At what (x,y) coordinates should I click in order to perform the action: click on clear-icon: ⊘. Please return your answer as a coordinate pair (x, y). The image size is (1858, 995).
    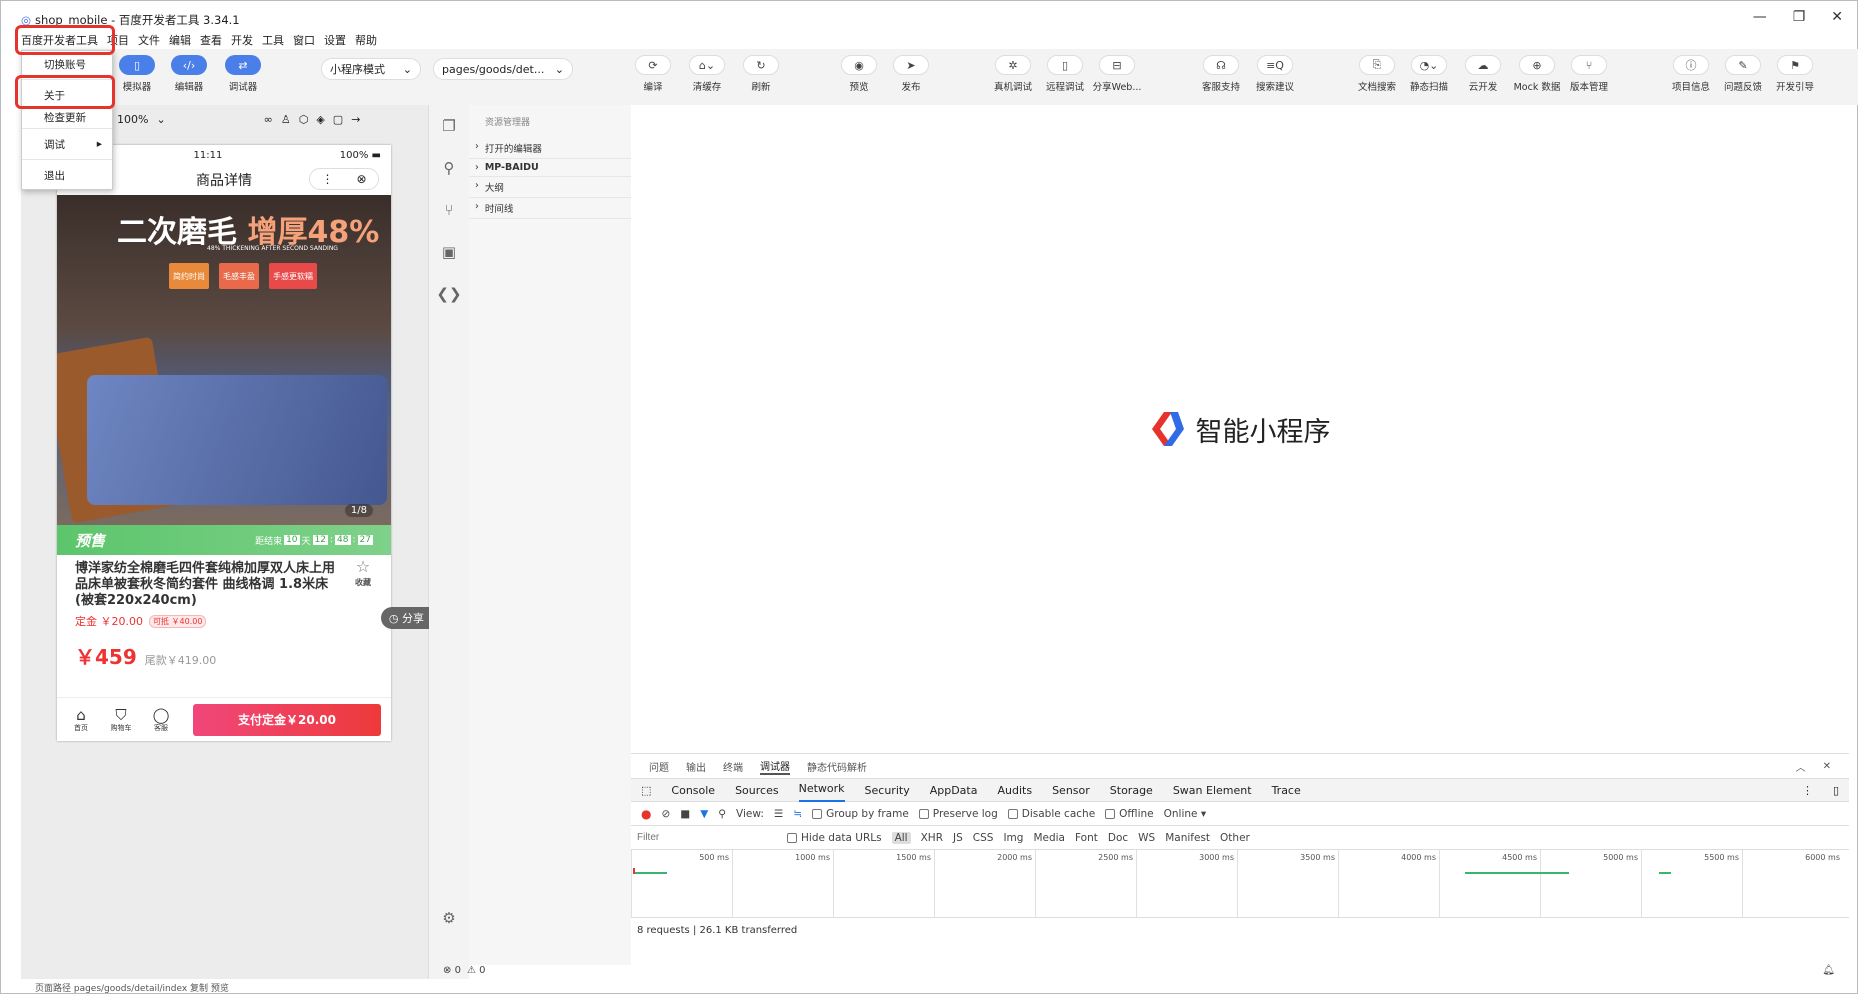
    Looking at the image, I should click on (665, 814).